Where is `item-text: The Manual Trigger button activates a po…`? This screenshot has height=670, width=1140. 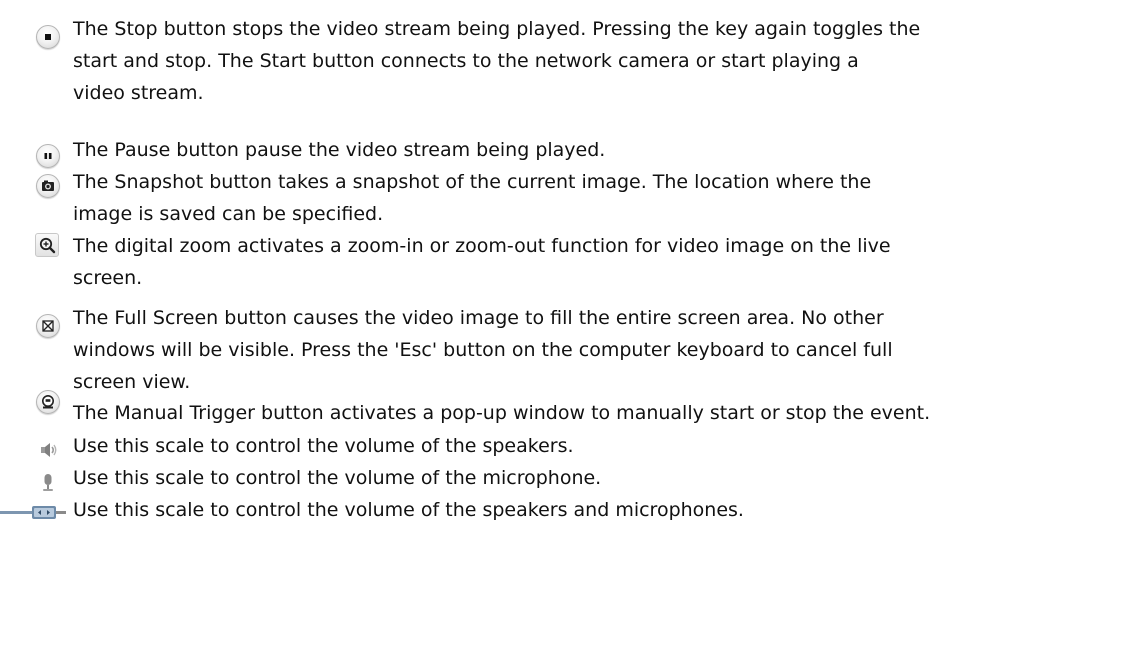 item-text: The Manual Trigger button activates a po… is located at coordinates (502, 413).